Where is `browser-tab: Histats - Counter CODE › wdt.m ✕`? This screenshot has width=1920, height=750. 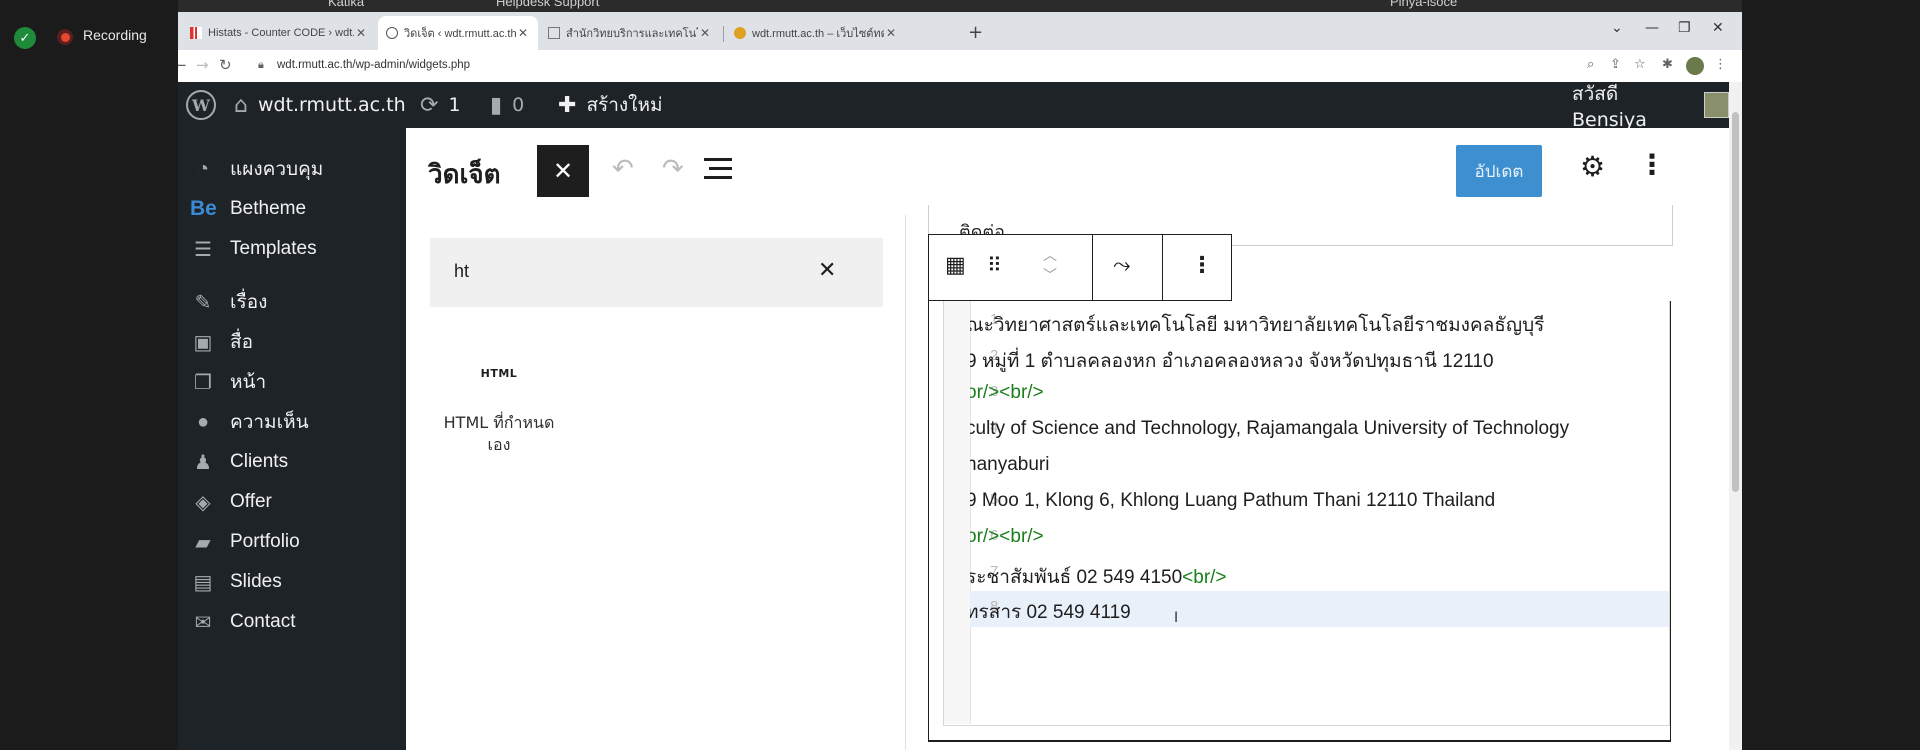 browser-tab: Histats - Counter CODE › wdt.m ✕ is located at coordinates (279, 33).